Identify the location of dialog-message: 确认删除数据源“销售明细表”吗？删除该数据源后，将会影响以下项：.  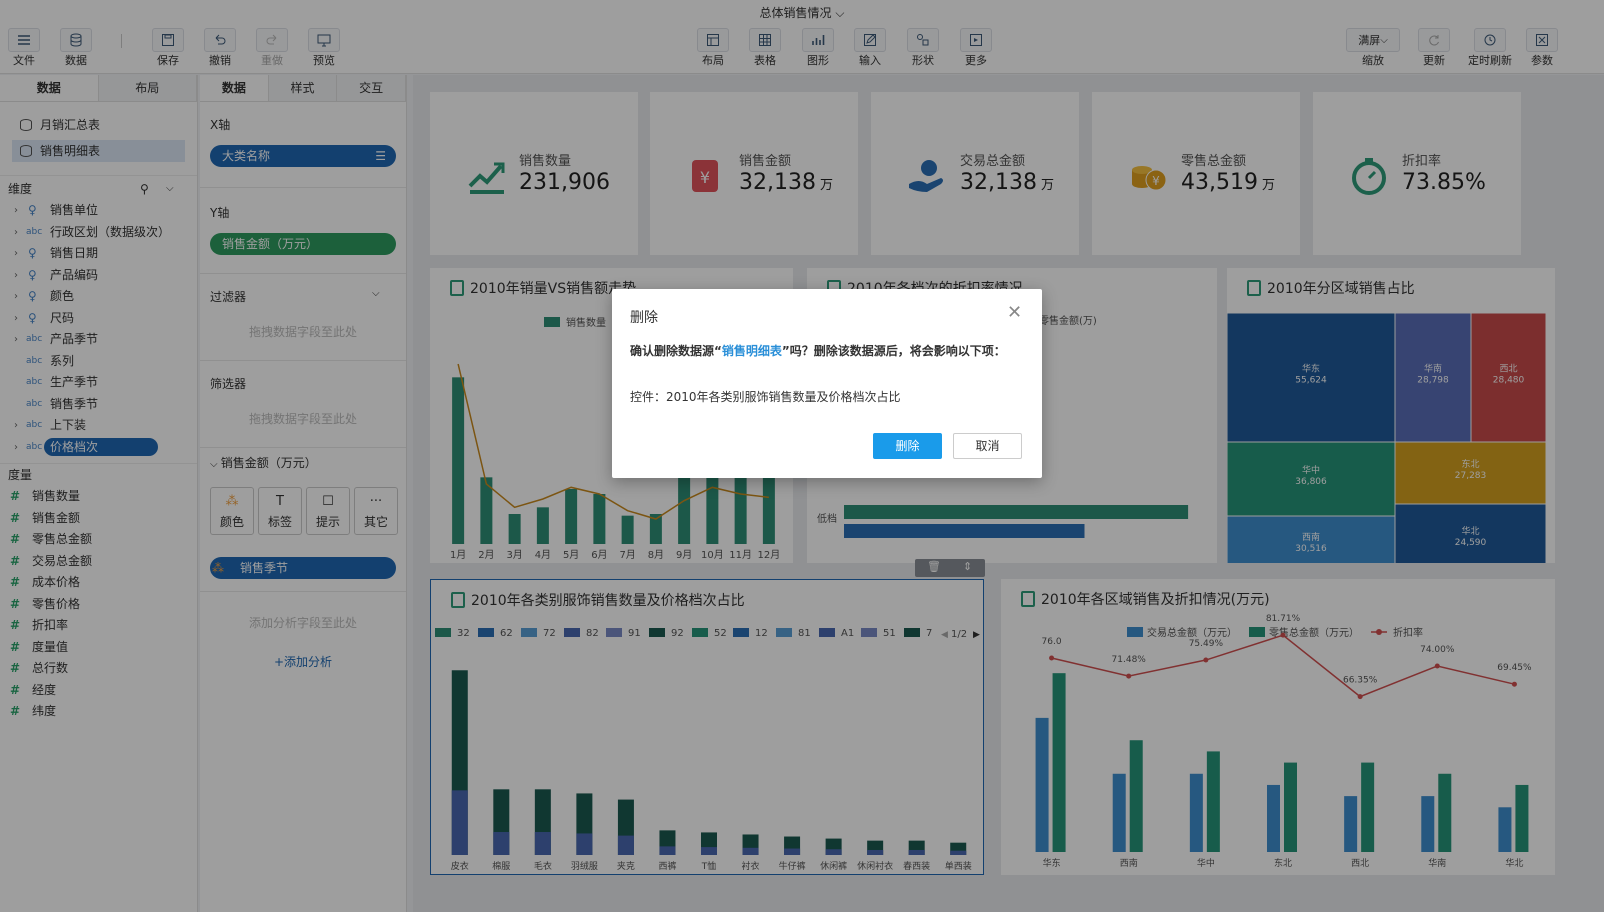
(818, 351).